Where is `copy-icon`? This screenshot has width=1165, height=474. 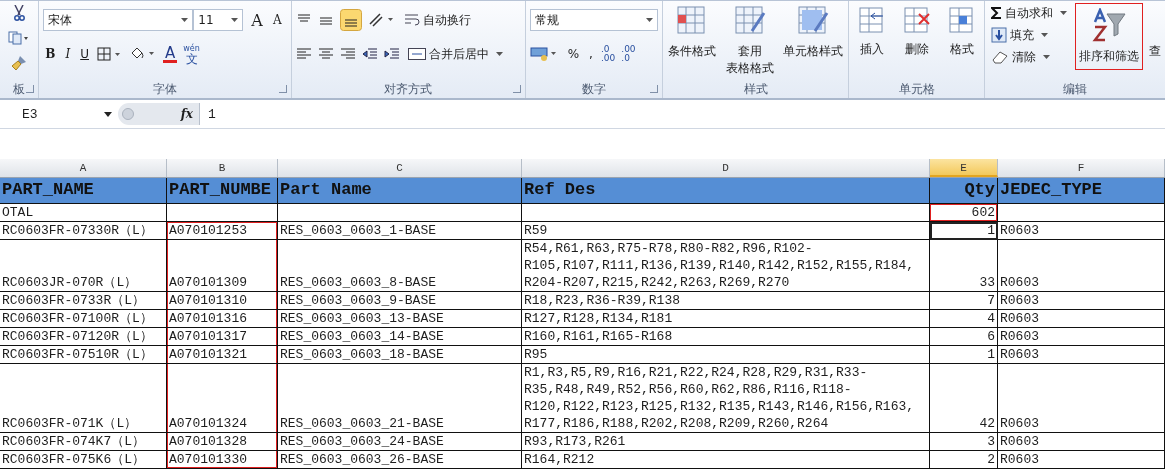
copy-icon is located at coordinates (19, 38).